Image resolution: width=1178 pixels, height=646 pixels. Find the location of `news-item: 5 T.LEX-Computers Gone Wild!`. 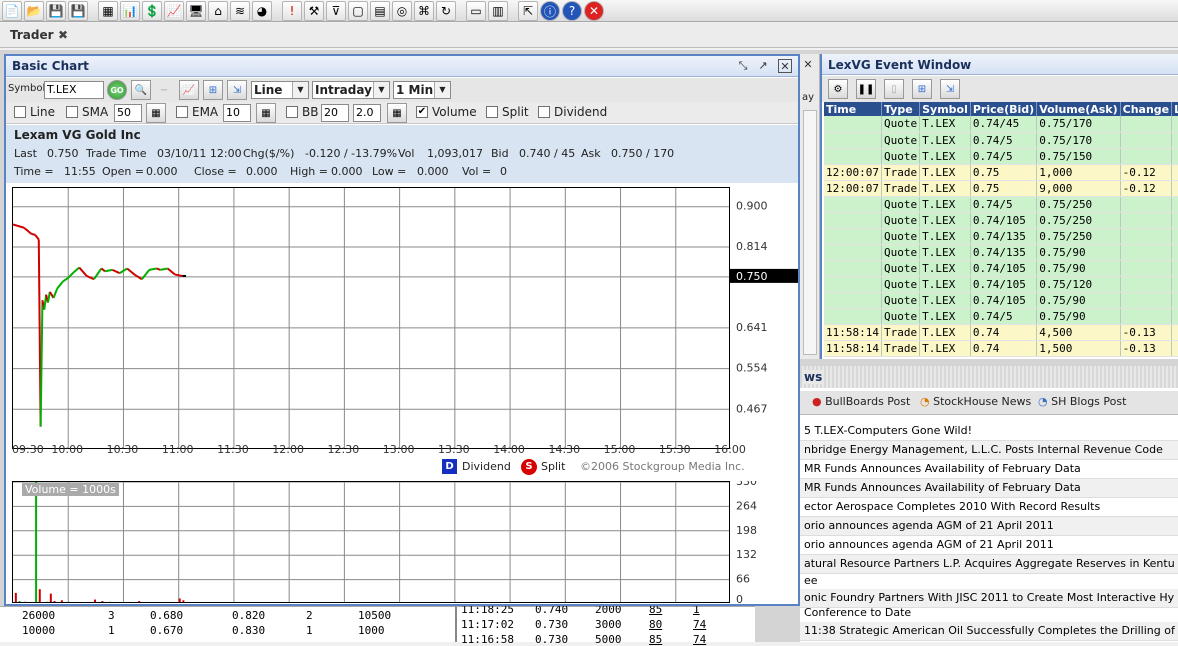

news-item: 5 T.LEX-Computers Gone Wild! is located at coordinates (989, 431).